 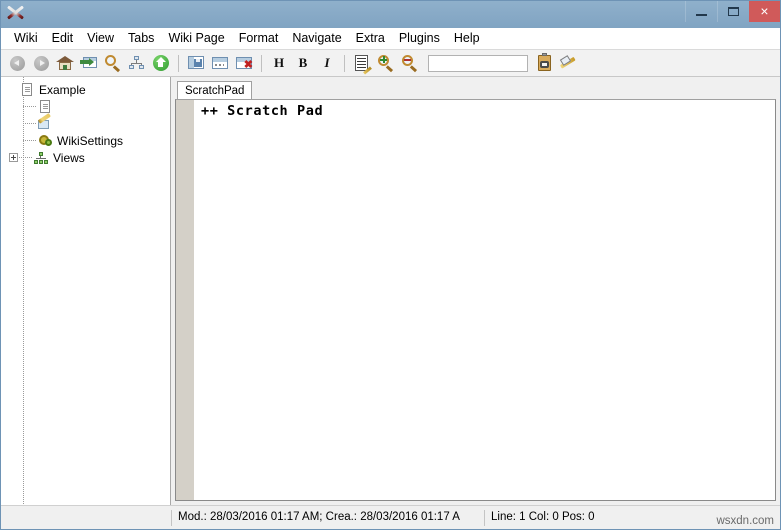 I want to click on minimize-button, so click(x=701, y=11).